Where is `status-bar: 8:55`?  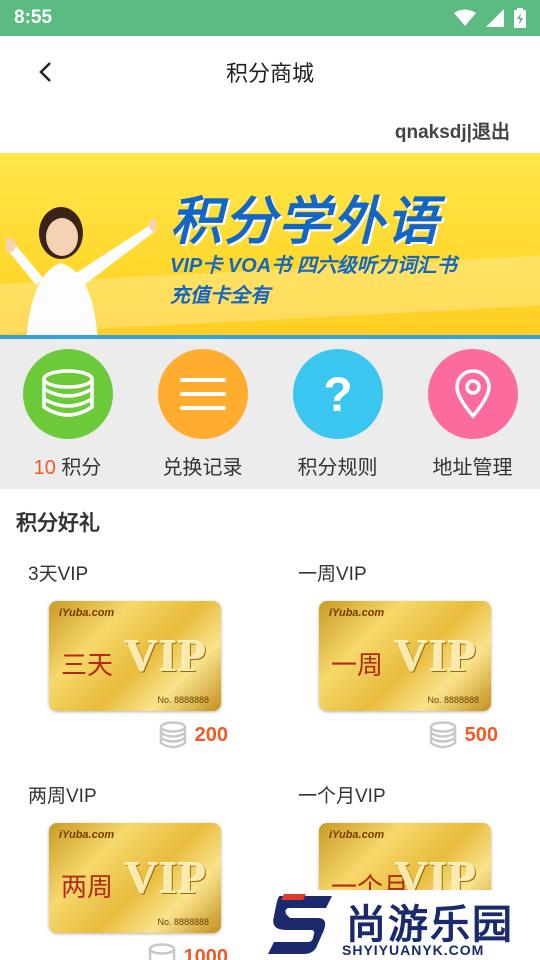
status-bar: 8:55 is located at coordinates (270, 18).